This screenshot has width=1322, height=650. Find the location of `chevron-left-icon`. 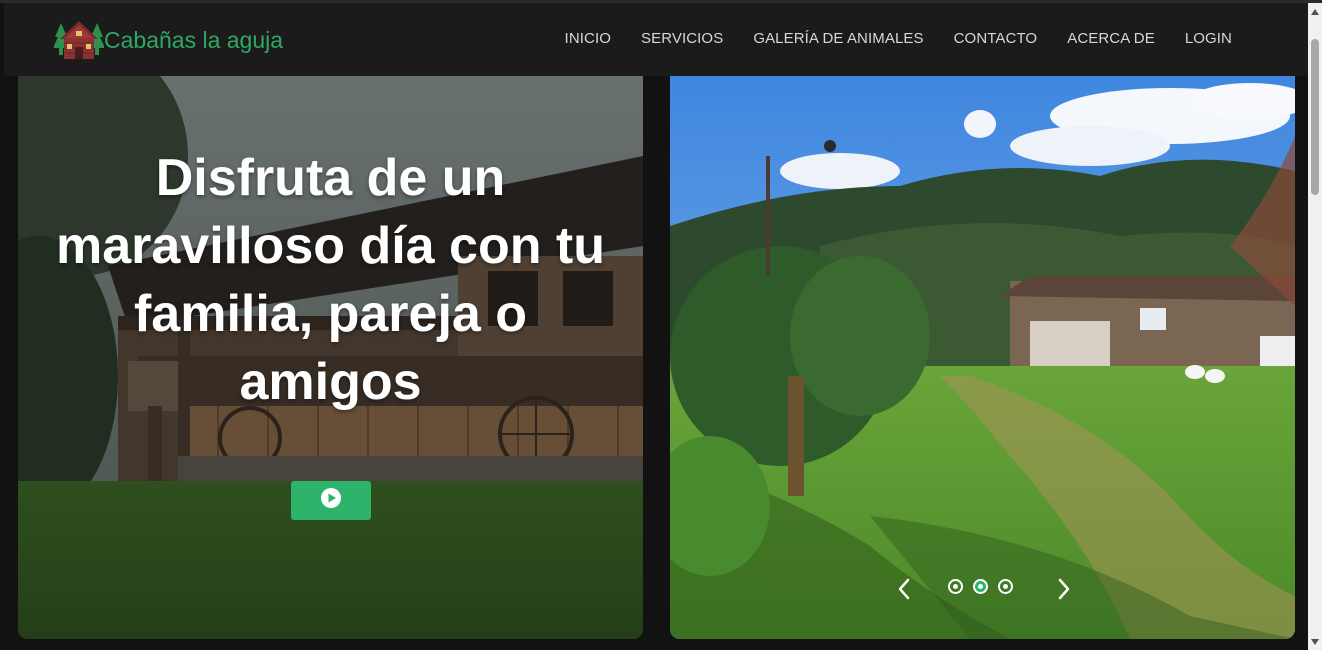

chevron-left-icon is located at coordinates (904, 592).